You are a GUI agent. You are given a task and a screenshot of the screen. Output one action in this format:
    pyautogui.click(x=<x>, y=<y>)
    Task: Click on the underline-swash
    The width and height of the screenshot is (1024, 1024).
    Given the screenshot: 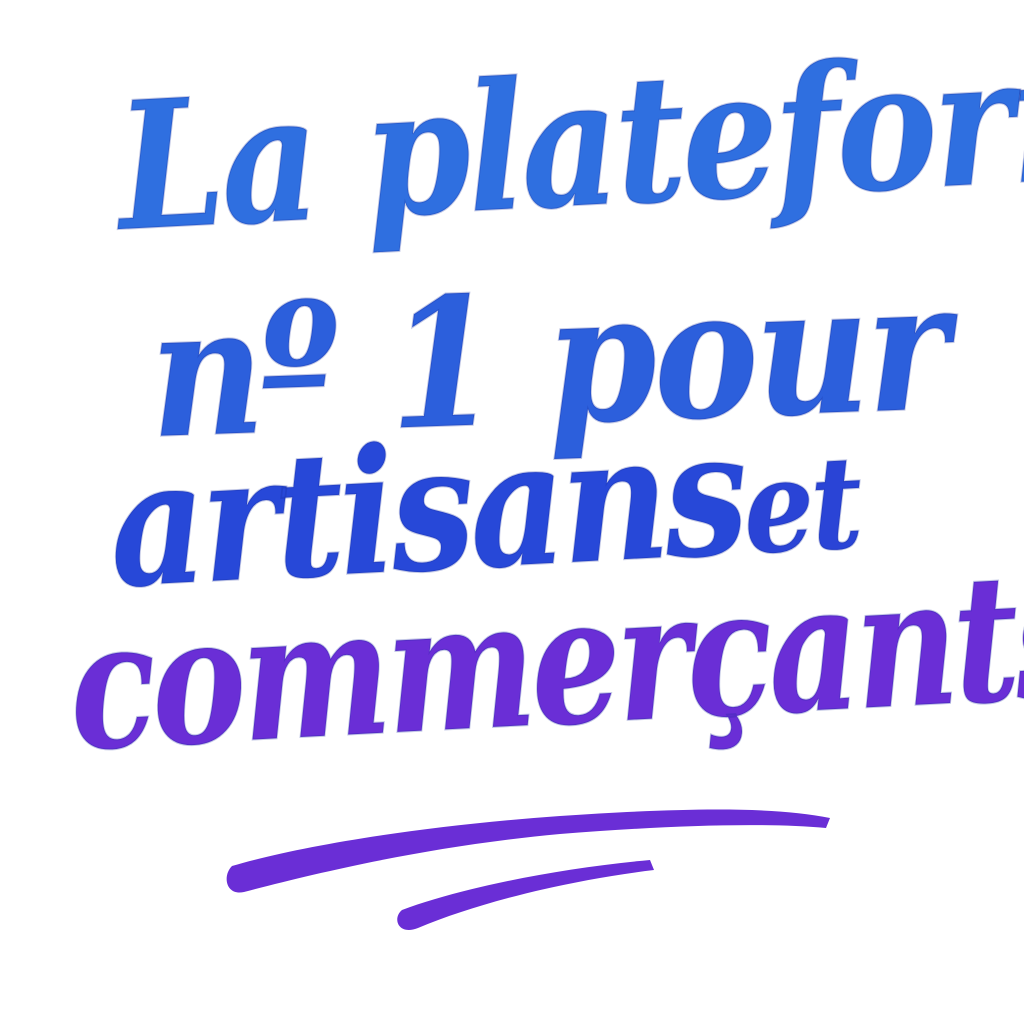 What is the action you would take?
    pyautogui.click(x=528, y=870)
    